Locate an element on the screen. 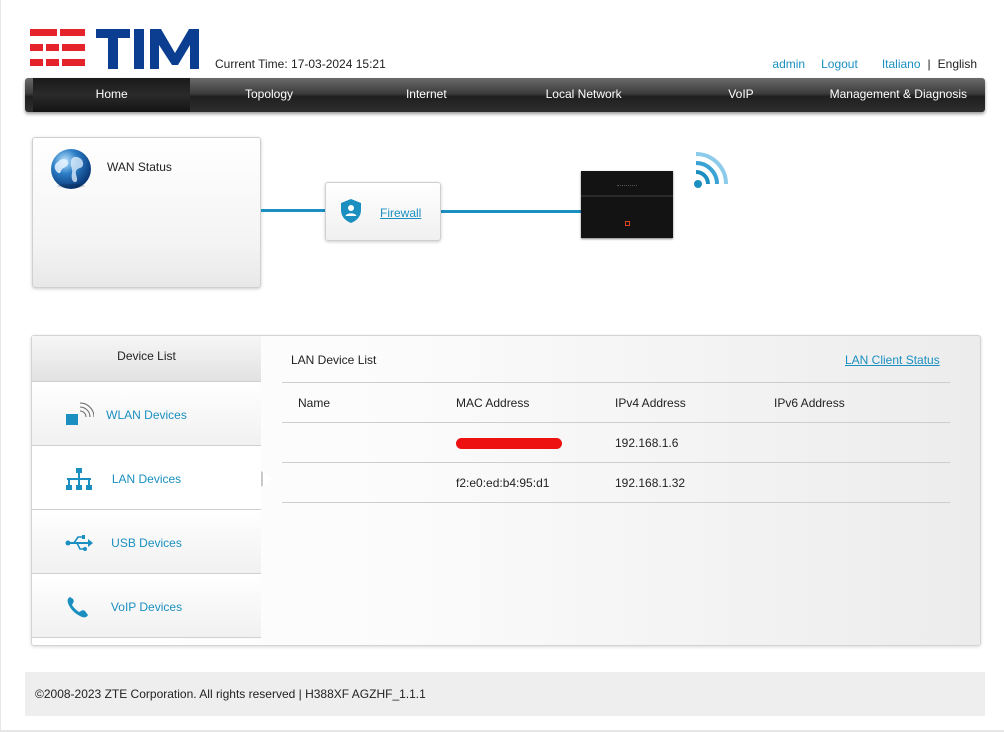 The height and width of the screenshot is (732, 1004). nav-voip: VoIP is located at coordinates (740, 95).